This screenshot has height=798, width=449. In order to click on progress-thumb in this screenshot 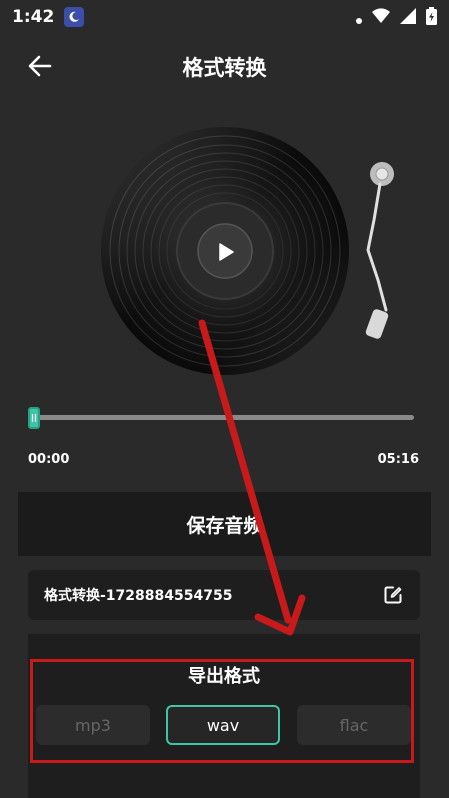, I will do `click(34, 418)`.